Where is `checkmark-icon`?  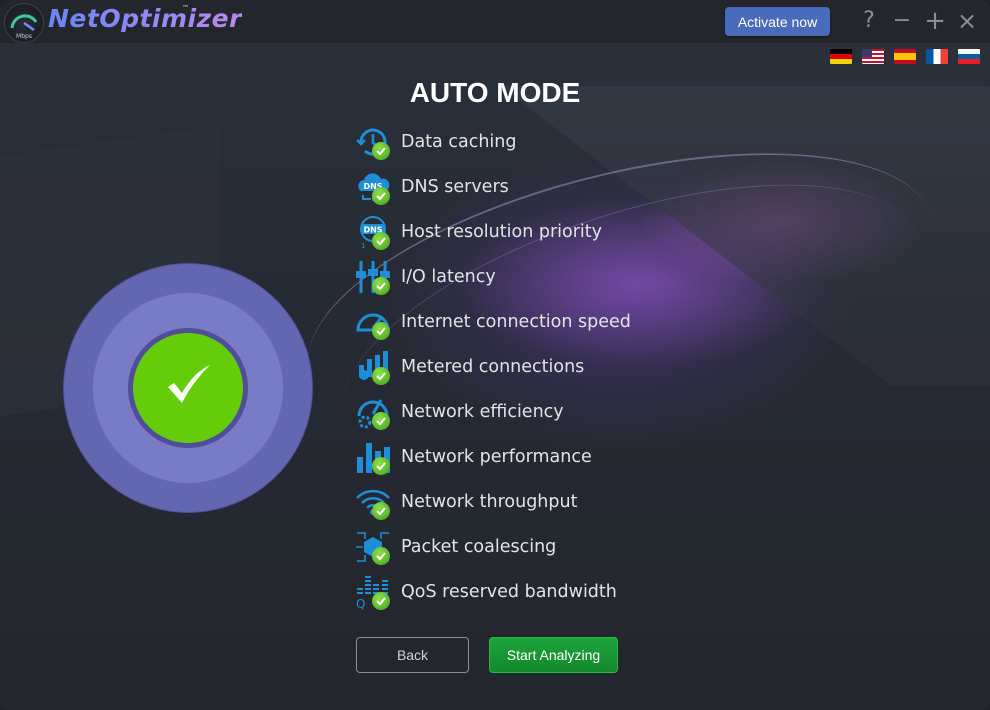 checkmark-icon is located at coordinates (189, 384).